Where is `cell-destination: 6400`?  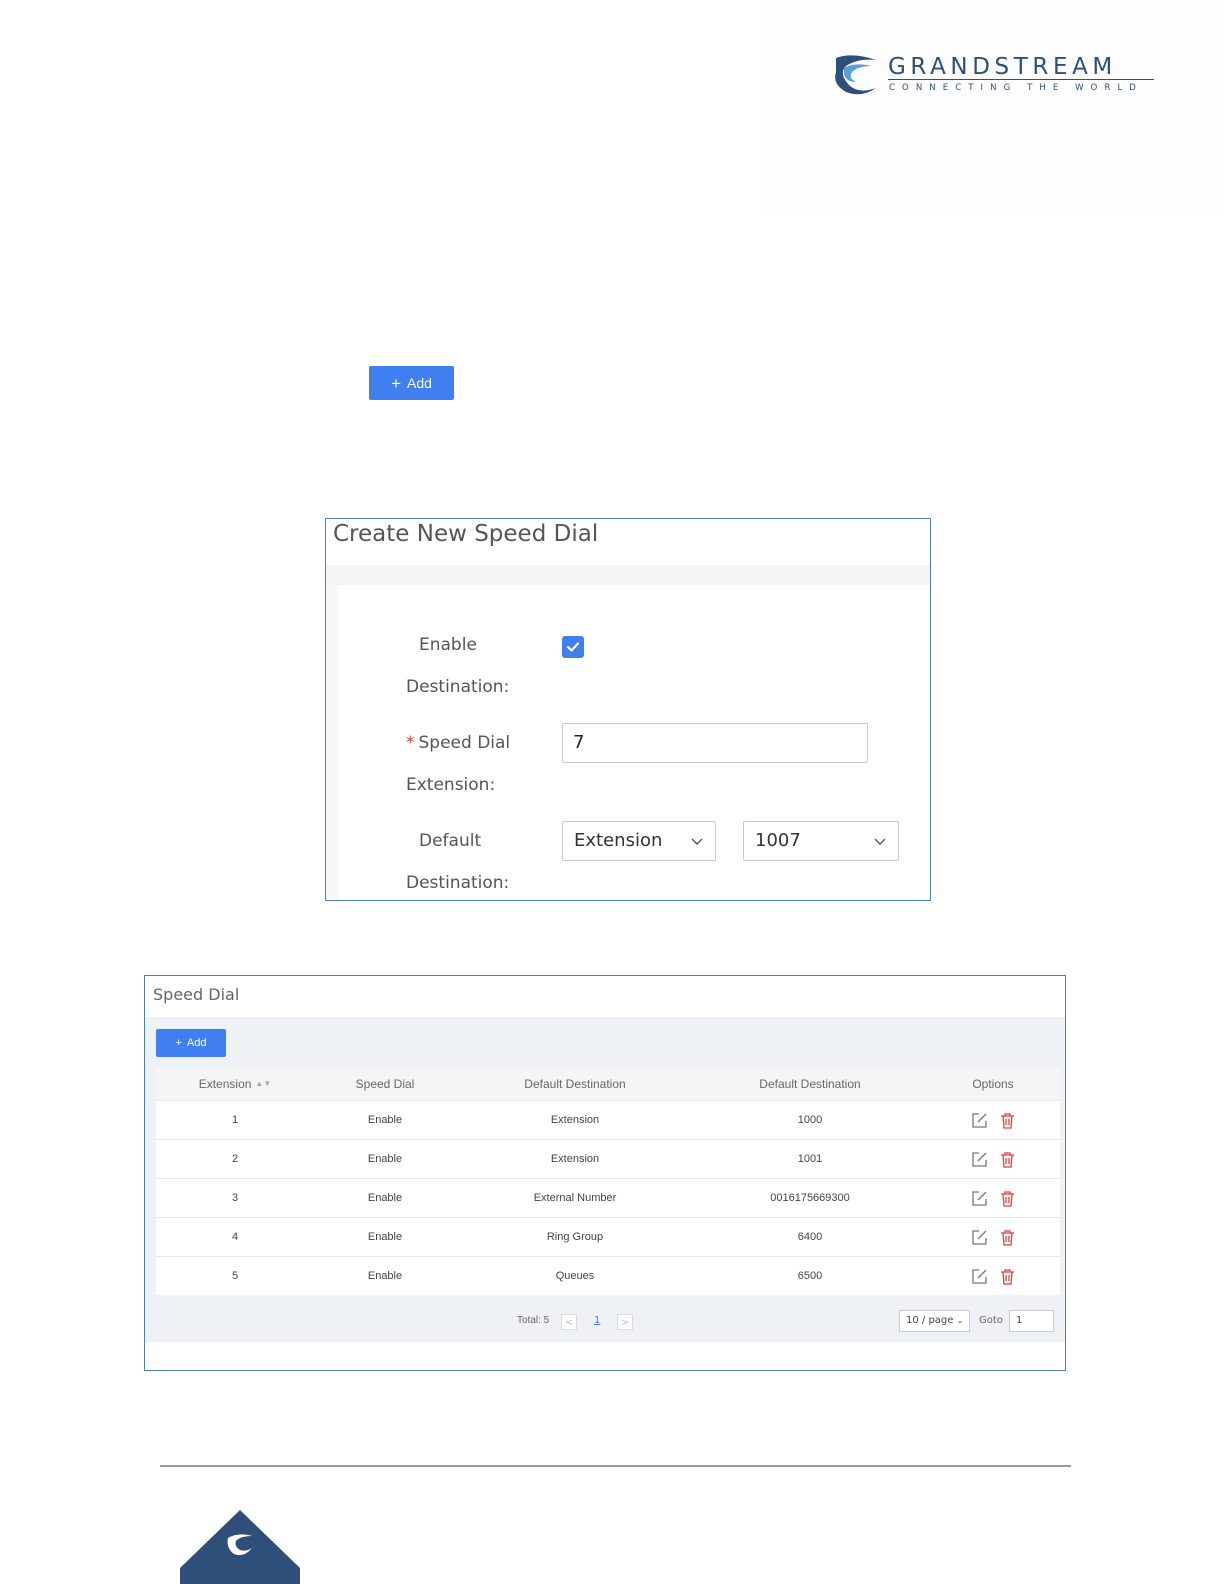 cell-destination: 6400 is located at coordinates (810, 1237).